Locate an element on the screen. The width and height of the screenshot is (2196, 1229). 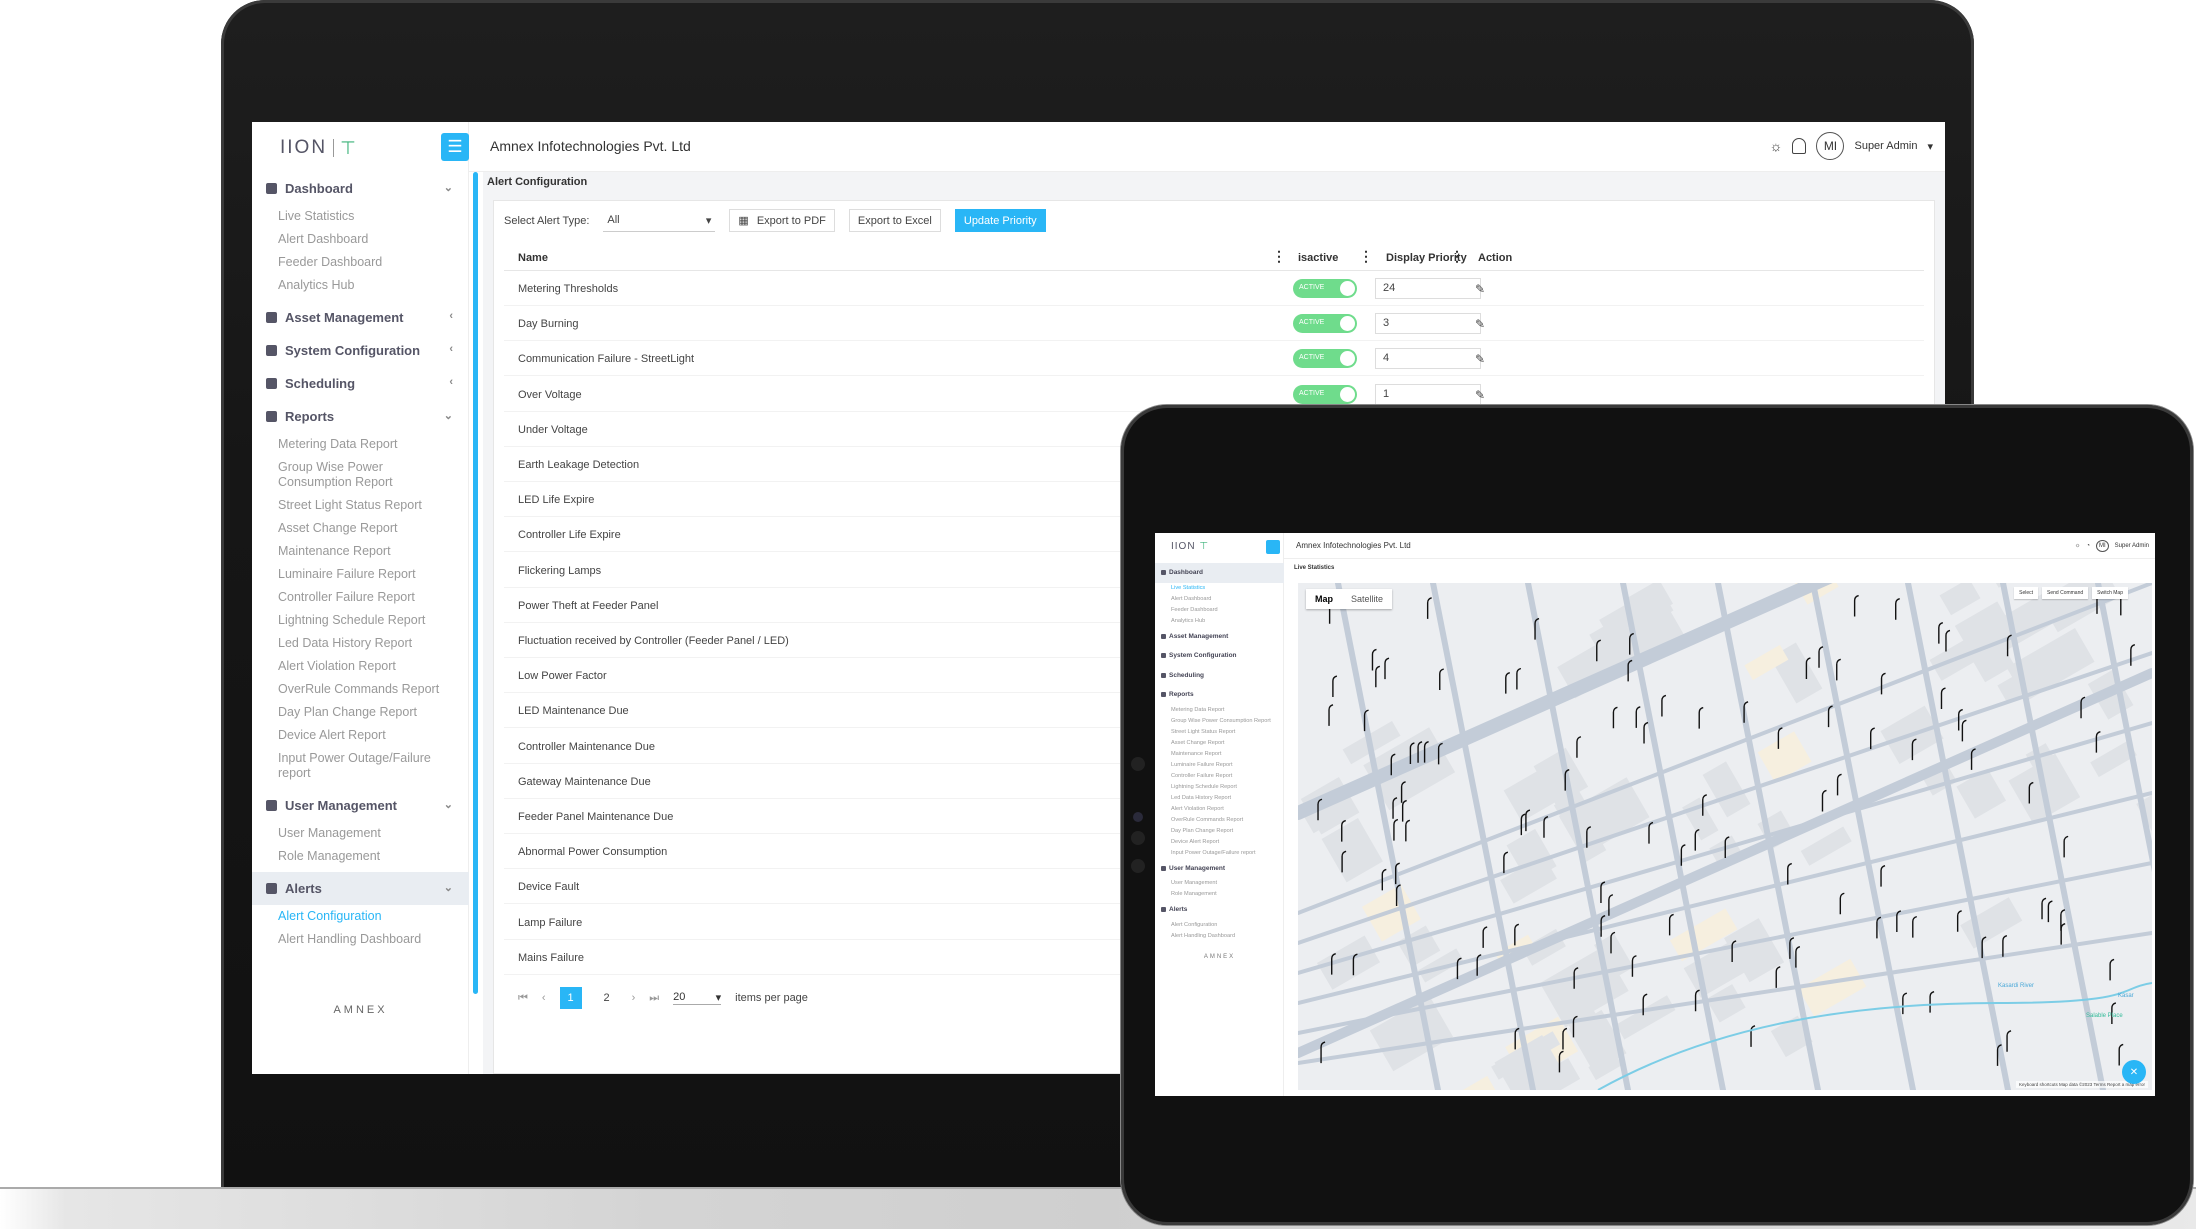
bell-icon is located at coordinates (1799, 146).